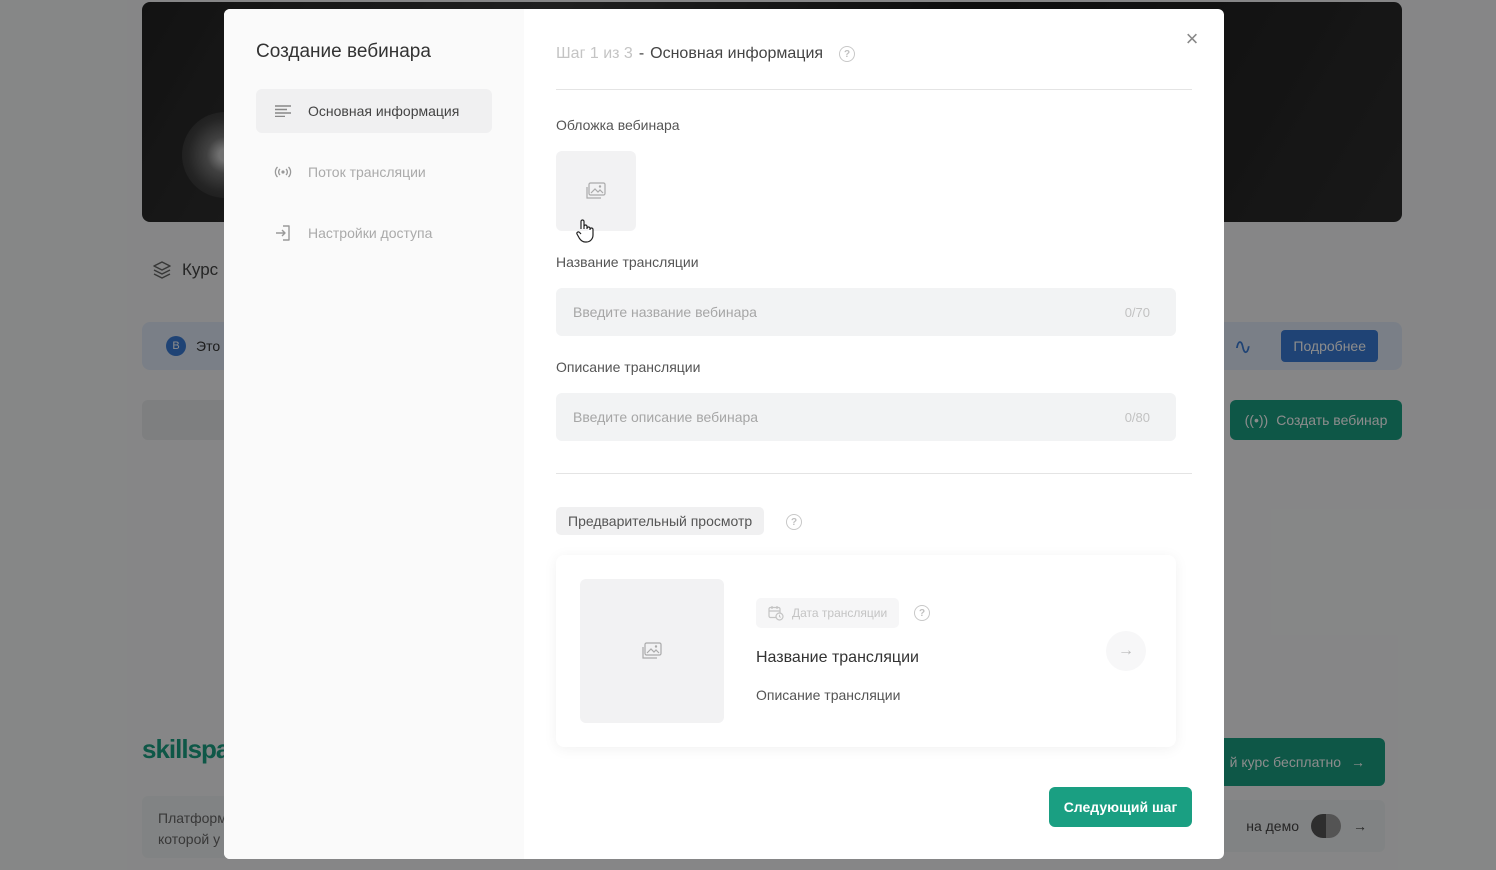 The height and width of the screenshot is (870, 1496). Describe the element at coordinates (828, 695) in the screenshot. I see `preview-description: Описание трансляции` at that location.